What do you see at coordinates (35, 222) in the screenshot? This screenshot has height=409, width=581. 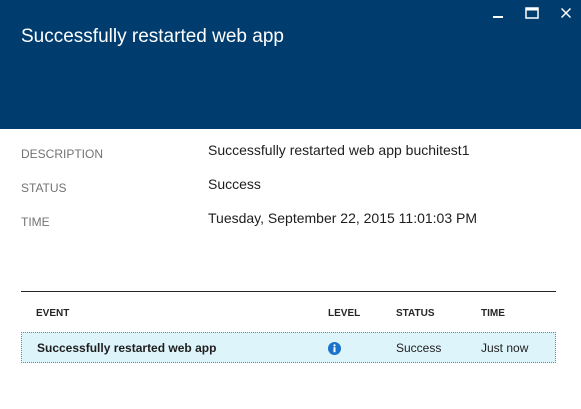 I see `time-label: TIME` at bounding box center [35, 222].